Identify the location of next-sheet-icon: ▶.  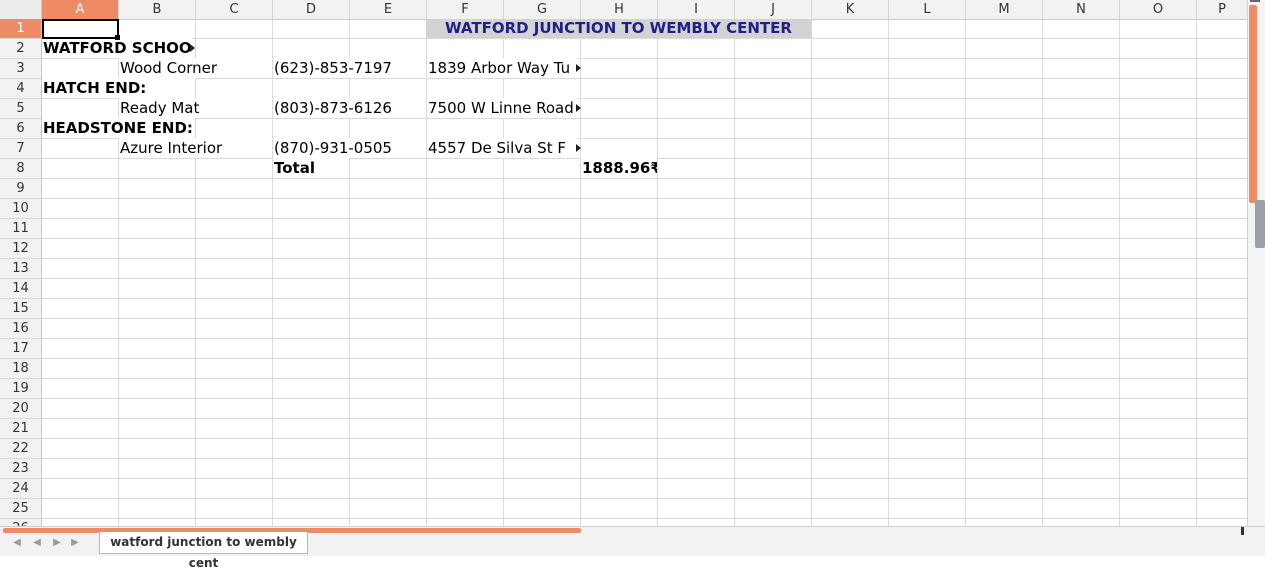
(57, 543).